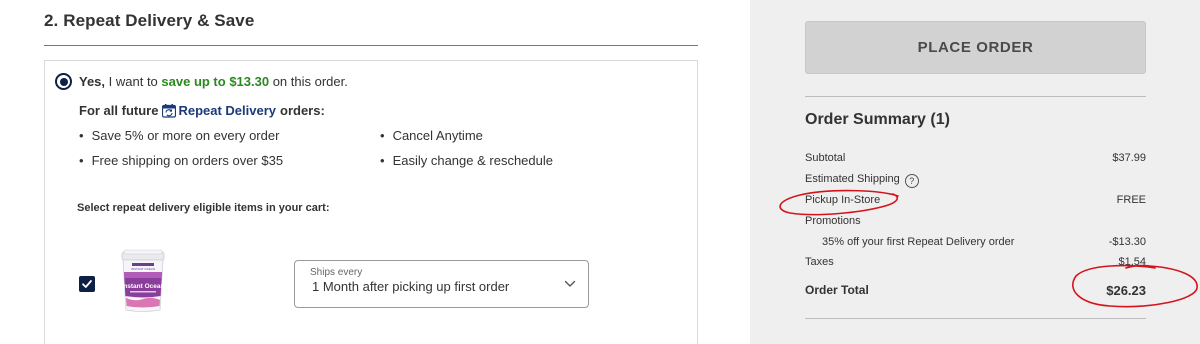 The width and height of the screenshot is (1200, 344). Describe the element at coordinates (877, 119) in the screenshot. I see `order-summary-title: Order Summary (1)` at that location.